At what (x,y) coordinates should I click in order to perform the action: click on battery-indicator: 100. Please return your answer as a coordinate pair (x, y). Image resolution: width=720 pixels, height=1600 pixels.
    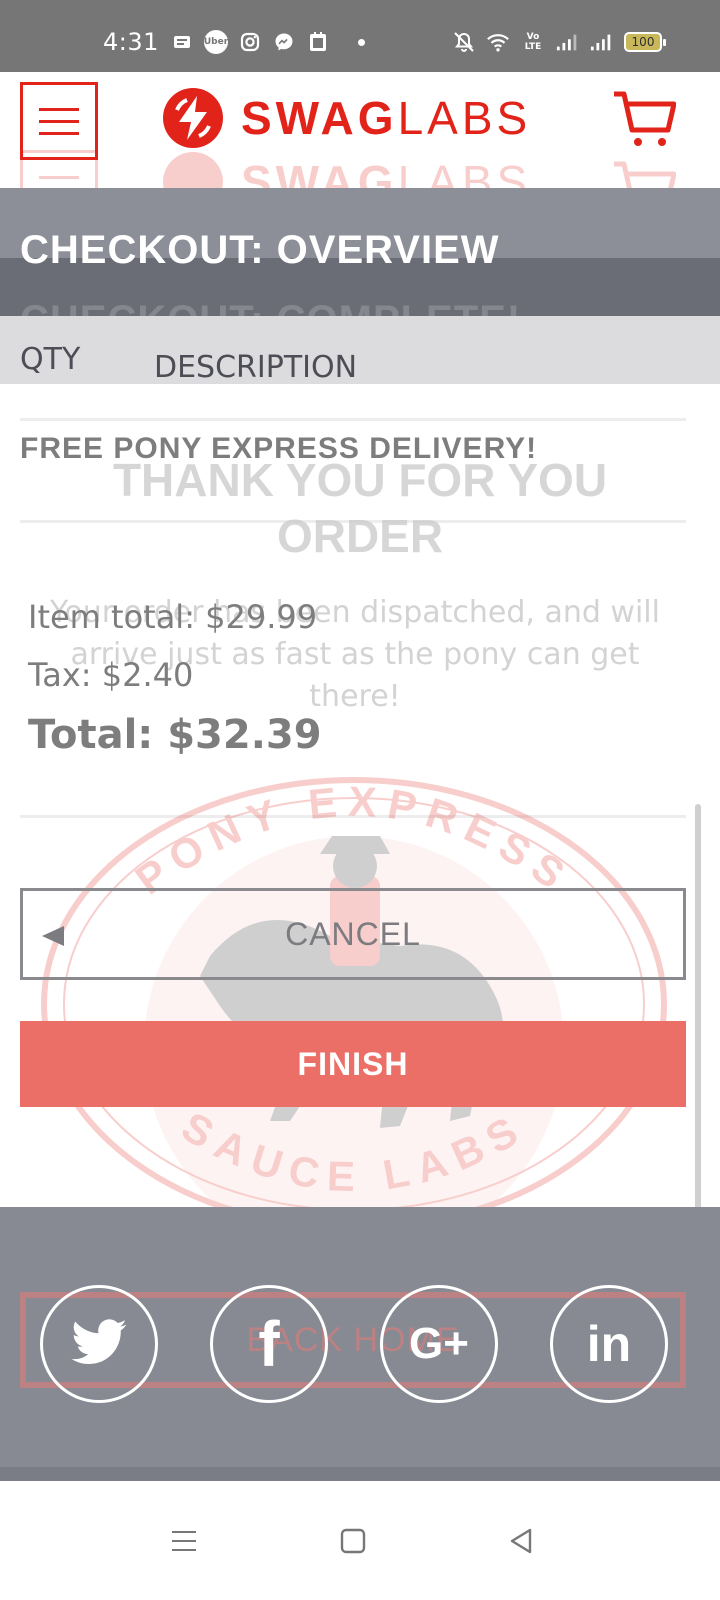
    Looking at the image, I should click on (645, 42).